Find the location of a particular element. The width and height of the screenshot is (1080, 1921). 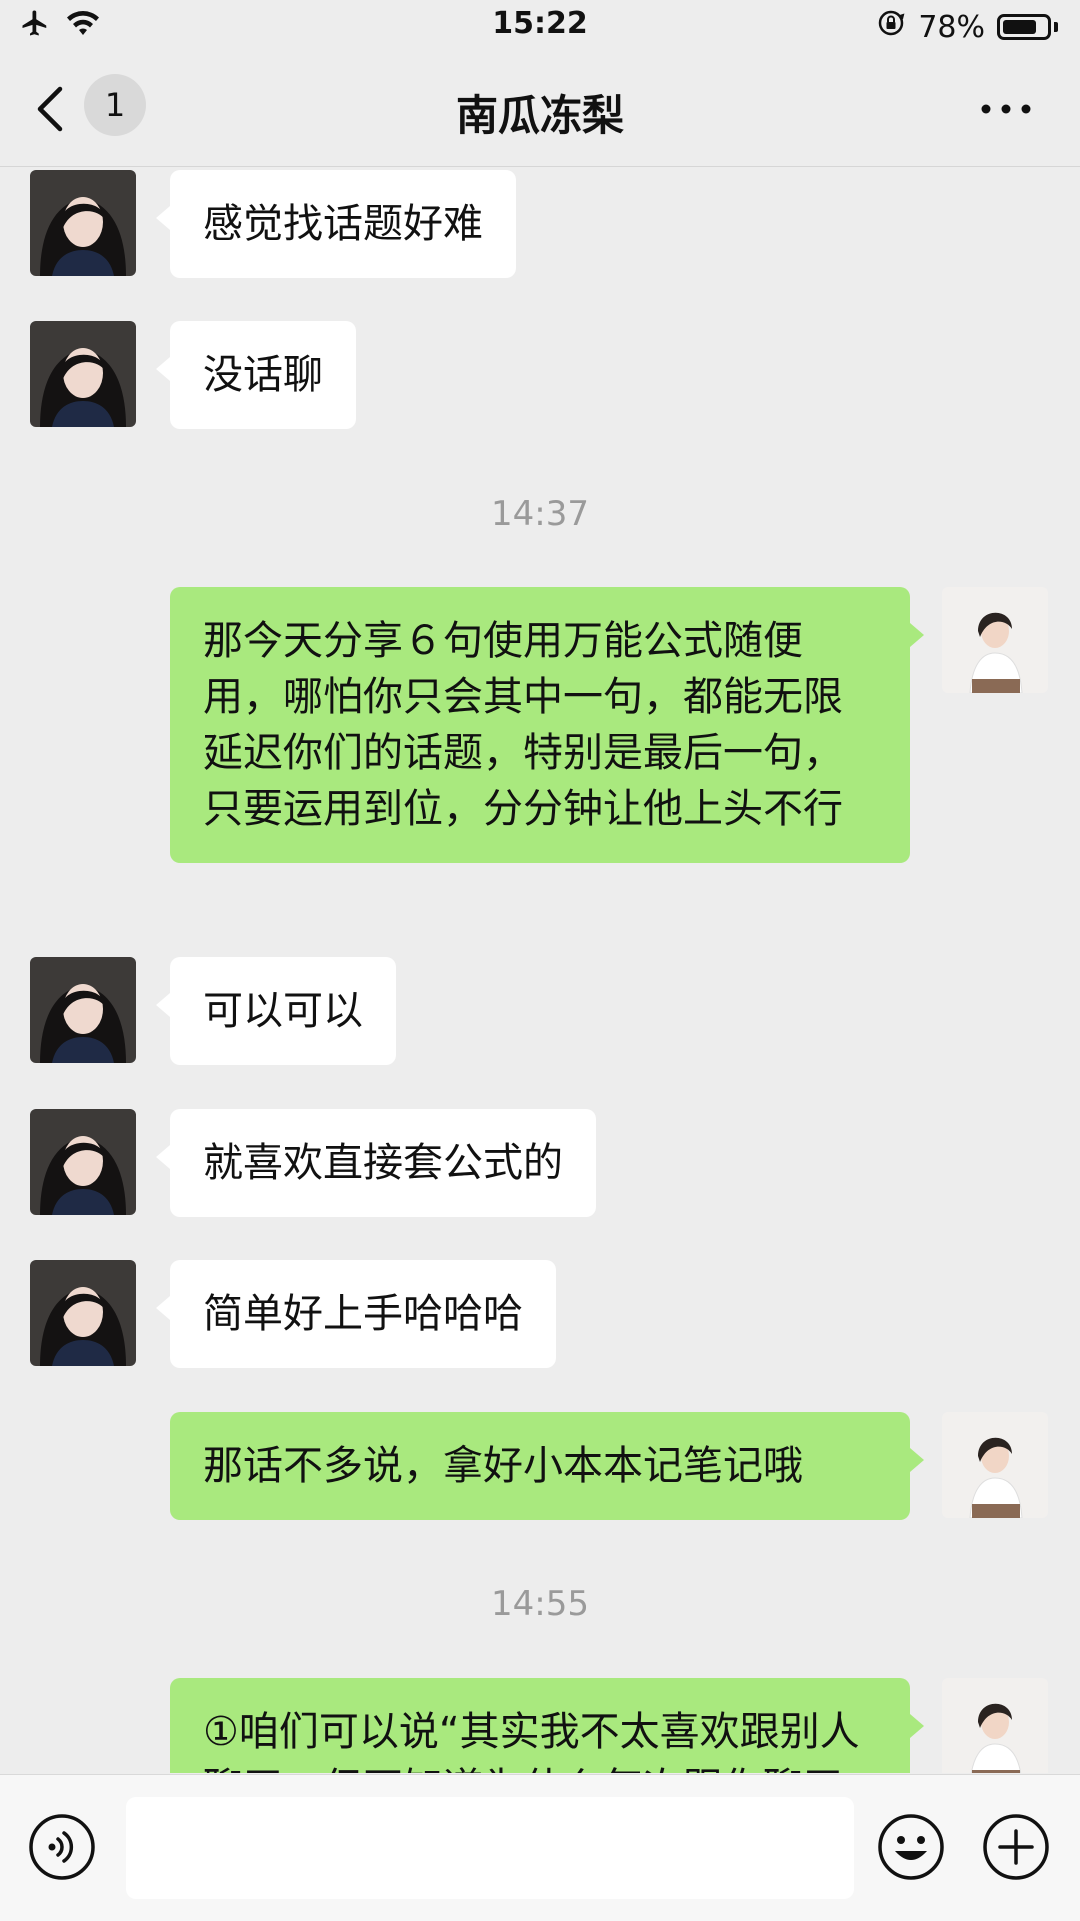

message-bubble-sent: ①咱们可以说“其实我不太喜欢跟别人聊天，但不知道为什么每次跟你聊天都很开心” is located at coordinates (547, 1725).